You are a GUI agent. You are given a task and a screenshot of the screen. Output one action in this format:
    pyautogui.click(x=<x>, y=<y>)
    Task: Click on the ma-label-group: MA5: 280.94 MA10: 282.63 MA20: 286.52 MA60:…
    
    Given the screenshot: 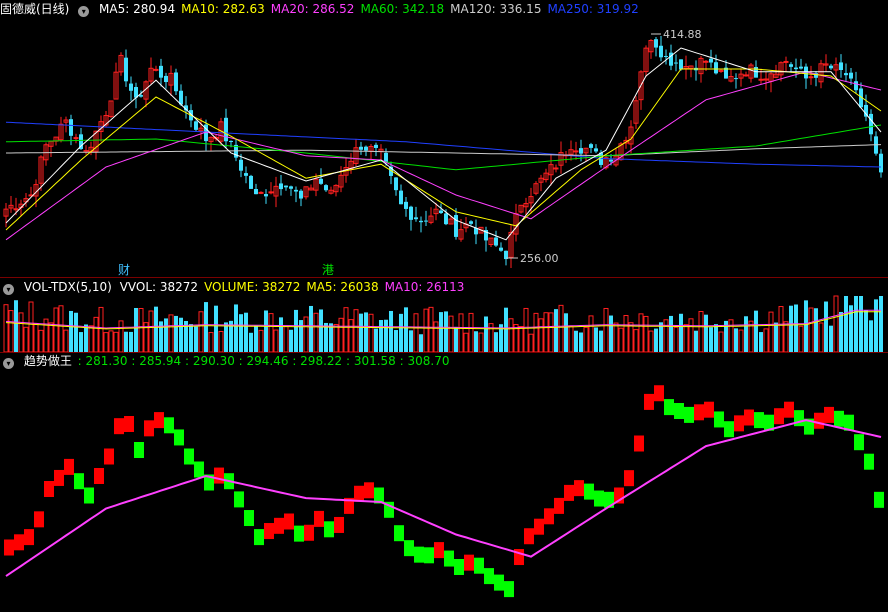 What is the action you would take?
    pyautogui.click(x=372, y=9)
    